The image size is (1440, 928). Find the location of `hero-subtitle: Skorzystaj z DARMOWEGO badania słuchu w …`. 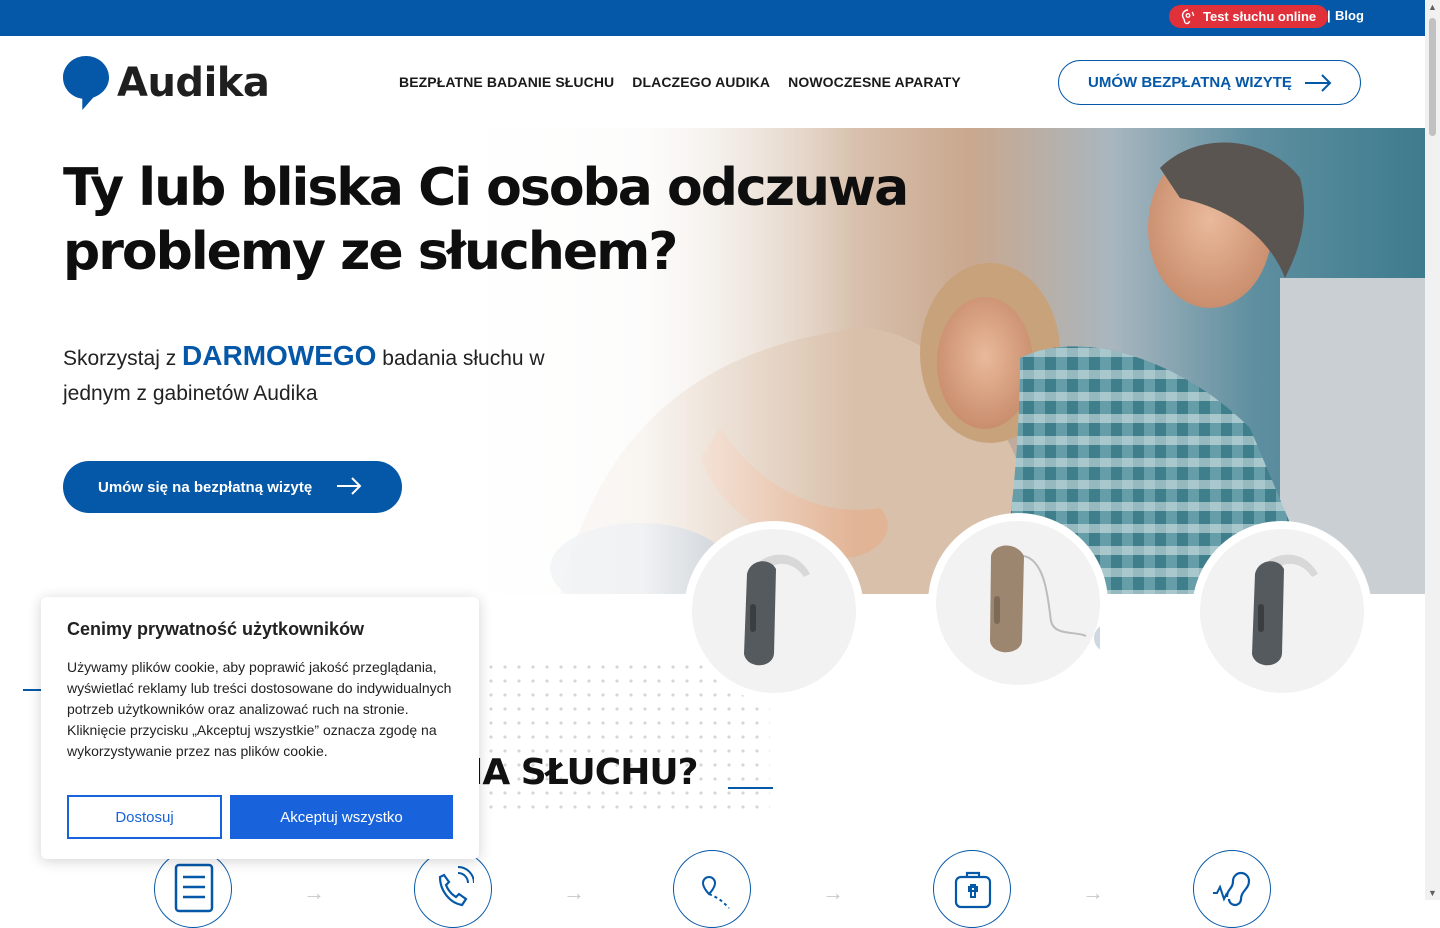

hero-subtitle: Skorzystaj z DARMOWEGO badania słuchu w … is located at coordinates (323, 374).